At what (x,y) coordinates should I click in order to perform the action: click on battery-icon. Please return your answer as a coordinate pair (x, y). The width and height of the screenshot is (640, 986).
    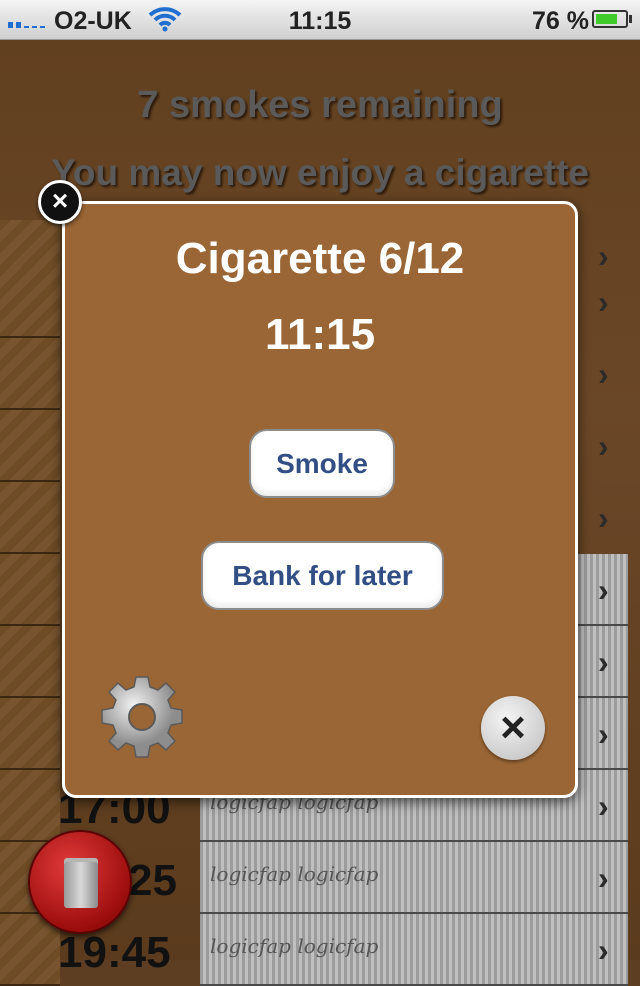
    Looking at the image, I should click on (610, 19).